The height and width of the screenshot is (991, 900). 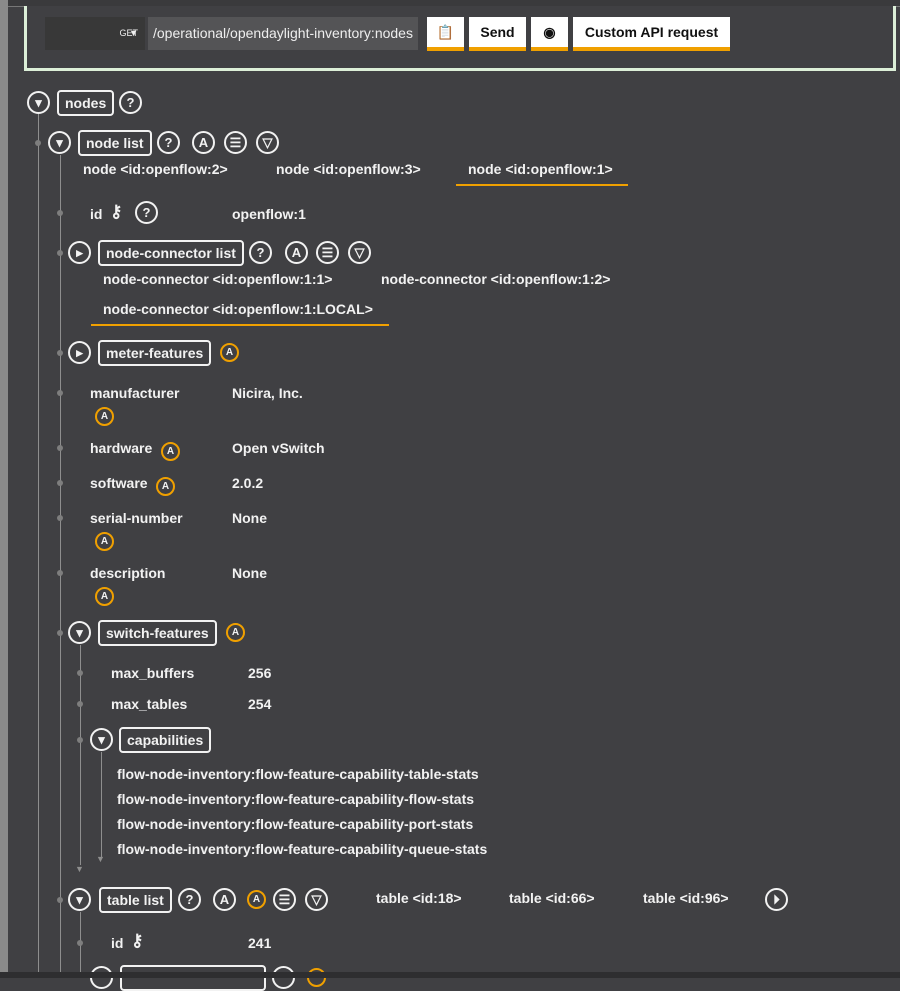 What do you see at coordinates (419, 898) in the screenshot?
I see `table-tab: table <id:18>` at bounding box center [419, 898].